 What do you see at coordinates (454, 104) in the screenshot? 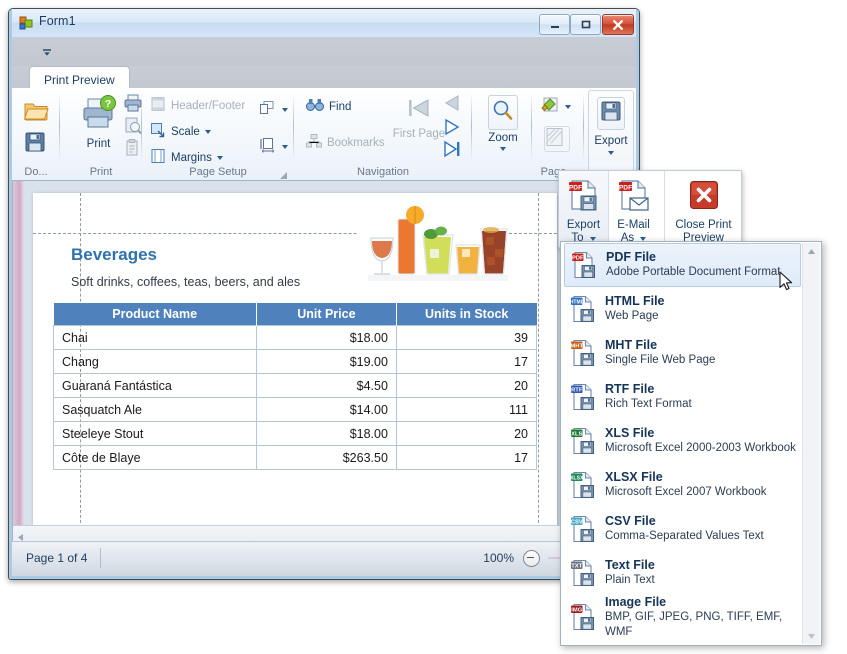
I see `previous-page-button` at bounding box center [454, 104].